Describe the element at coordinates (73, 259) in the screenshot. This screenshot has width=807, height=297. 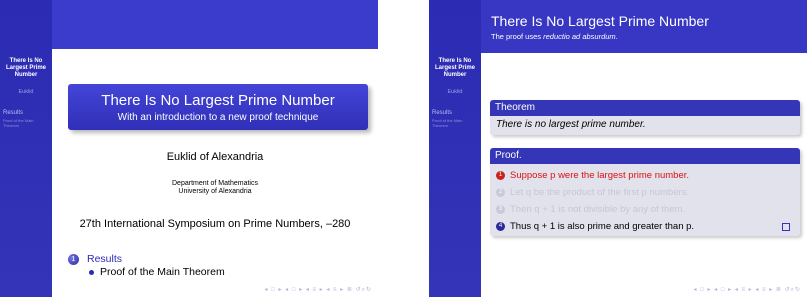
I see `toc-section-number: 1` at that location.